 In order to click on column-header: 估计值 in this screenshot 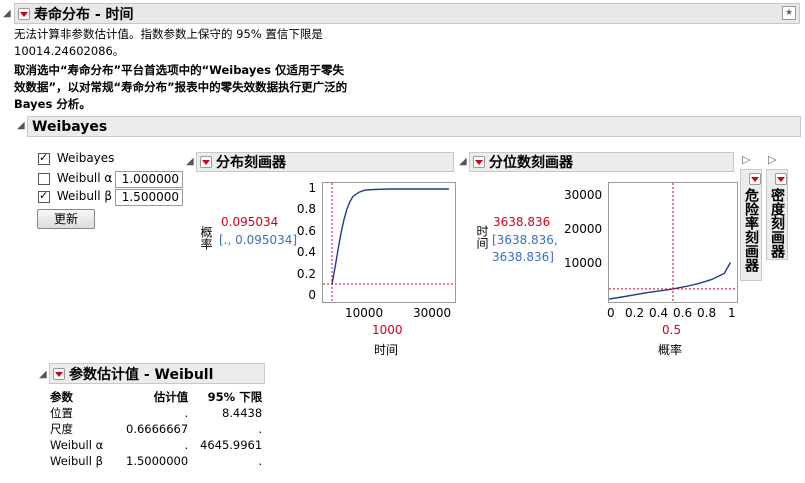, I will do `click(171, 397)`.